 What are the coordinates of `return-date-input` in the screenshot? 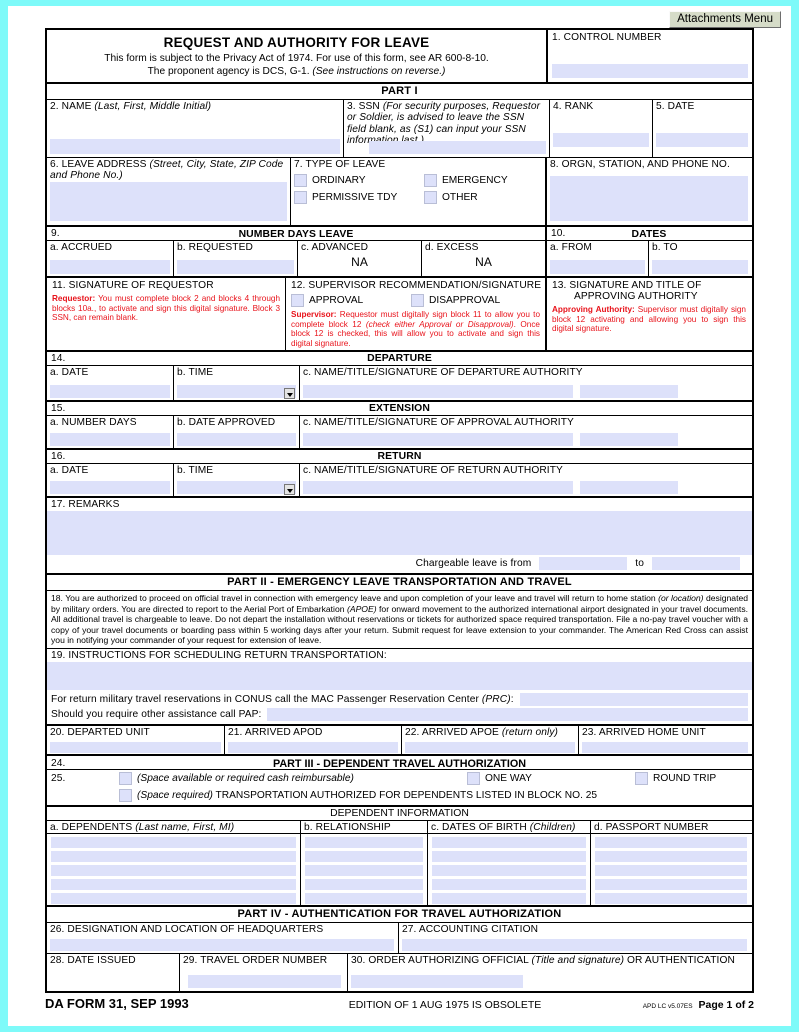 It's located at (110, 488).